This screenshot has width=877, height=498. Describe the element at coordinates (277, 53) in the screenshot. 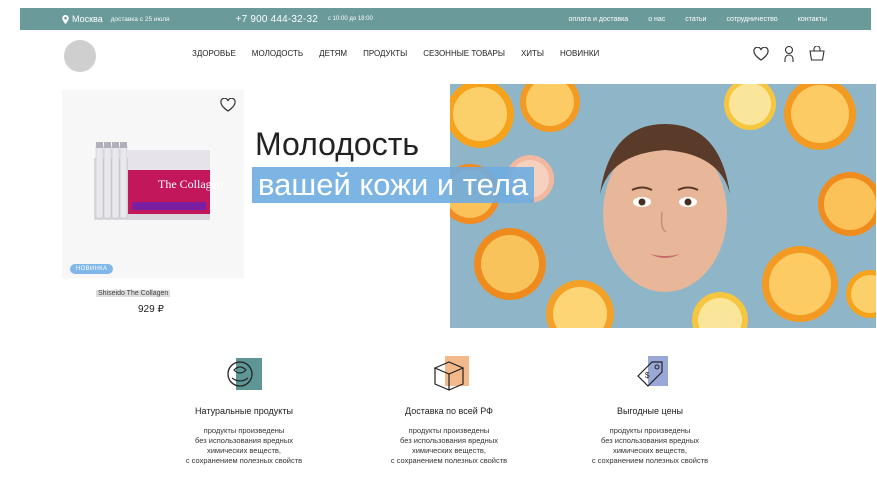

I see `nav-item-youth: МОЛОДОСТЬ` at that location.